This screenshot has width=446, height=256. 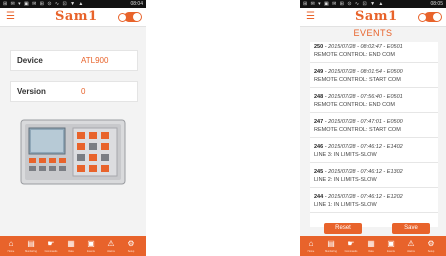 I want to click on event-id: 245, so click(x=319, y=172).